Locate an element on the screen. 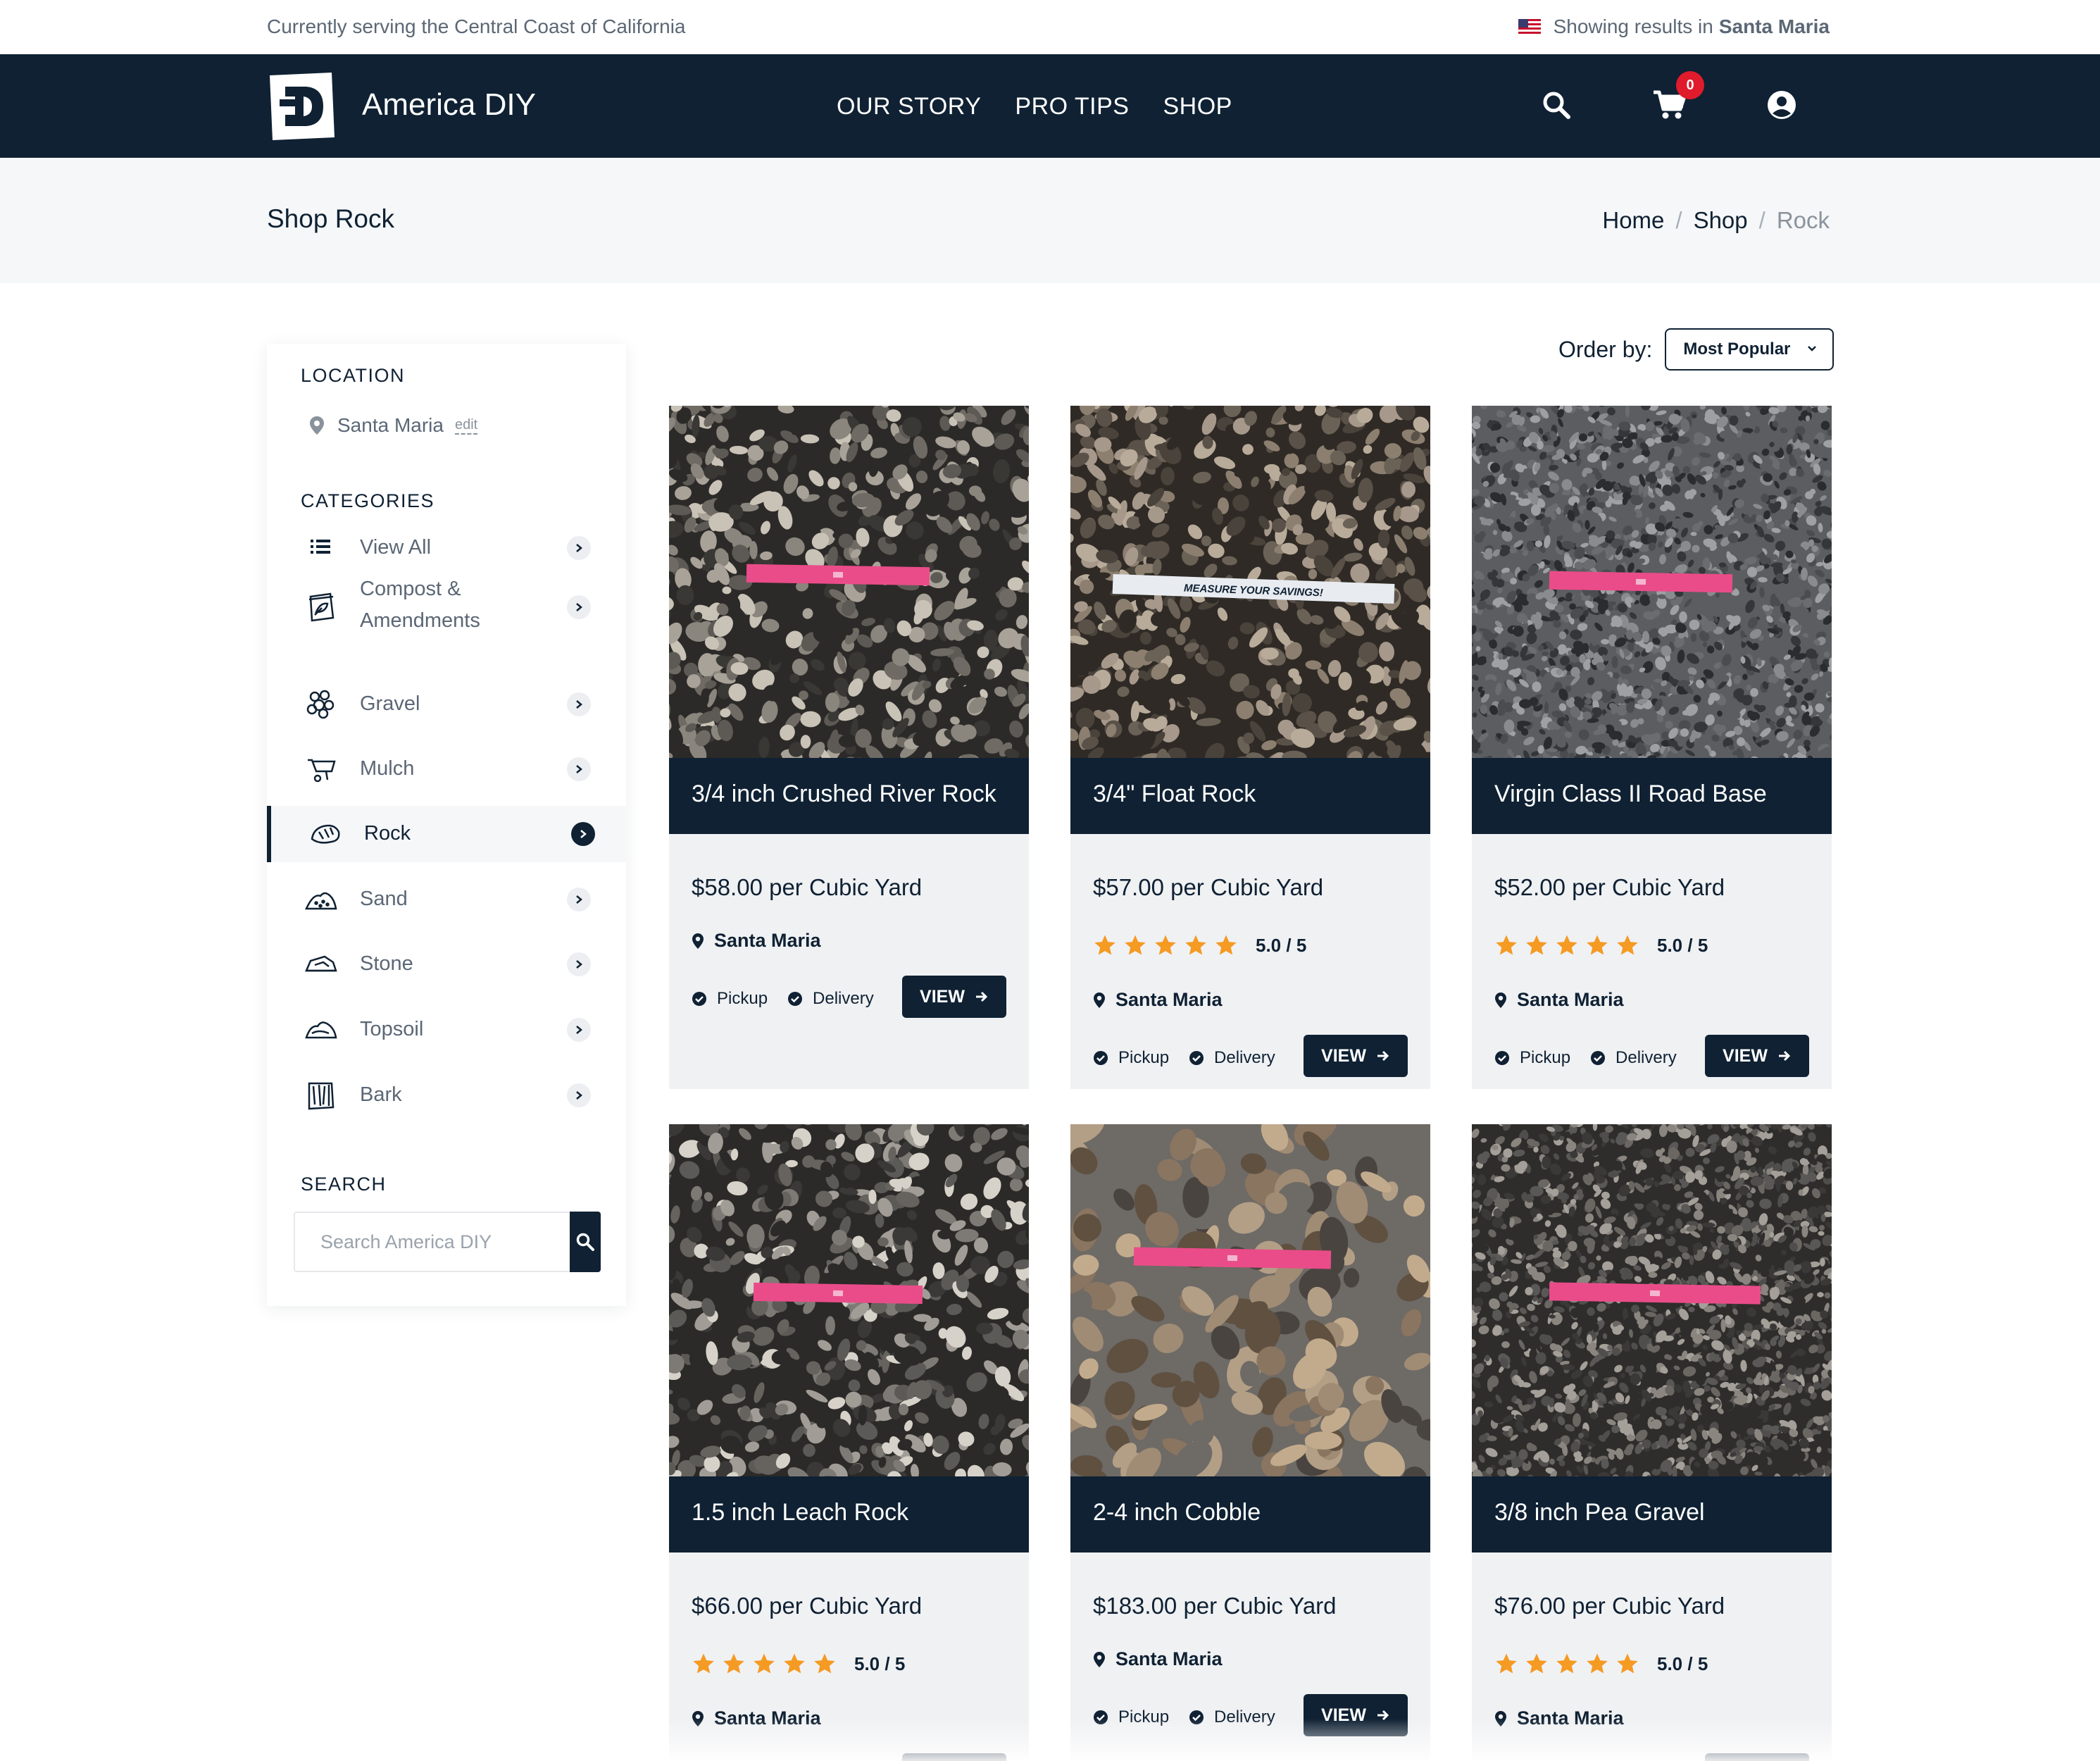 This screenshot has width=2100, height=1761. nav-our-story: OUR STORY is located at coordinates (909, 106).